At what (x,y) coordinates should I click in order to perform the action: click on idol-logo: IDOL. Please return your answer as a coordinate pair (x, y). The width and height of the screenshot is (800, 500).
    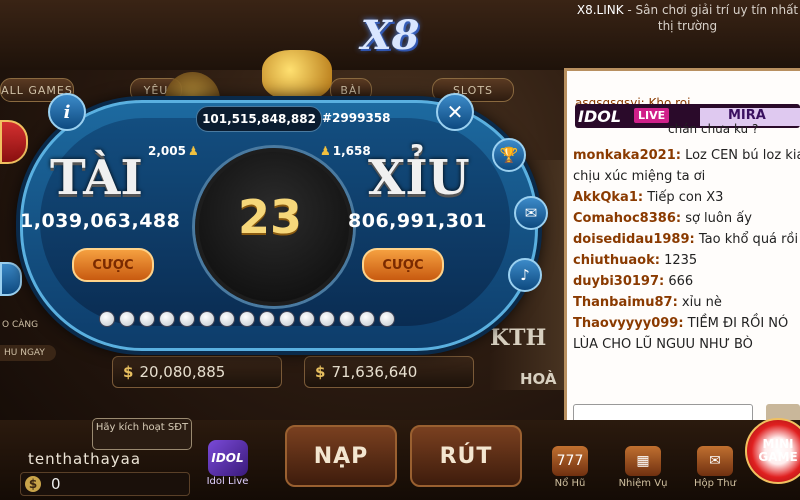
    Looking at the image, I should click on (600, 116).